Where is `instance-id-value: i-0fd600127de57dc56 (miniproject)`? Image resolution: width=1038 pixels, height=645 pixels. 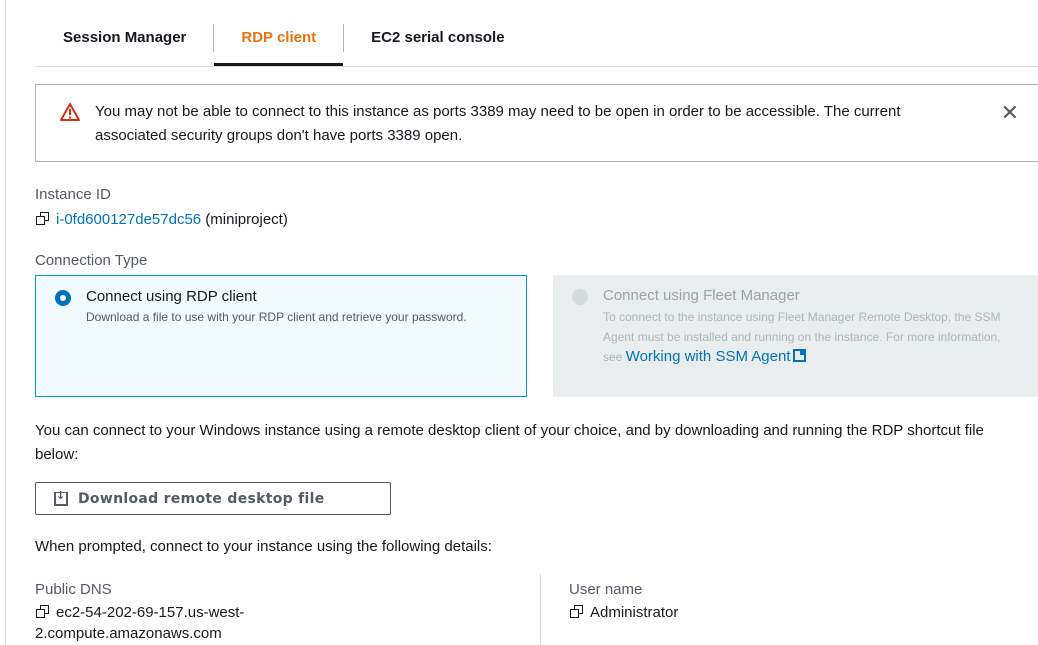 instance-id-value: i-0fd600127de57dc56 (miniproject) is located at coordinates (162, 219).